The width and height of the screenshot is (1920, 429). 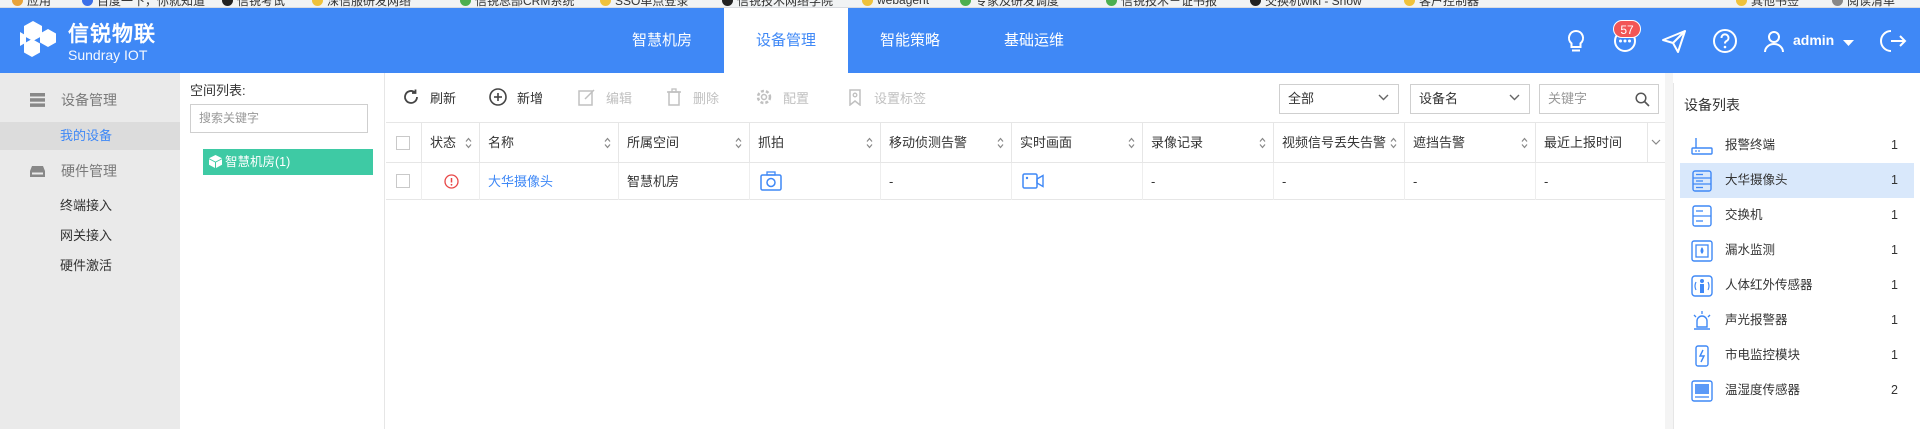 What do you see at coordinates (1797, 320) in the screenshot?
I see `device-type-sound-light-alarm: 声光报警器 1` at bounding box center [1797, 320].